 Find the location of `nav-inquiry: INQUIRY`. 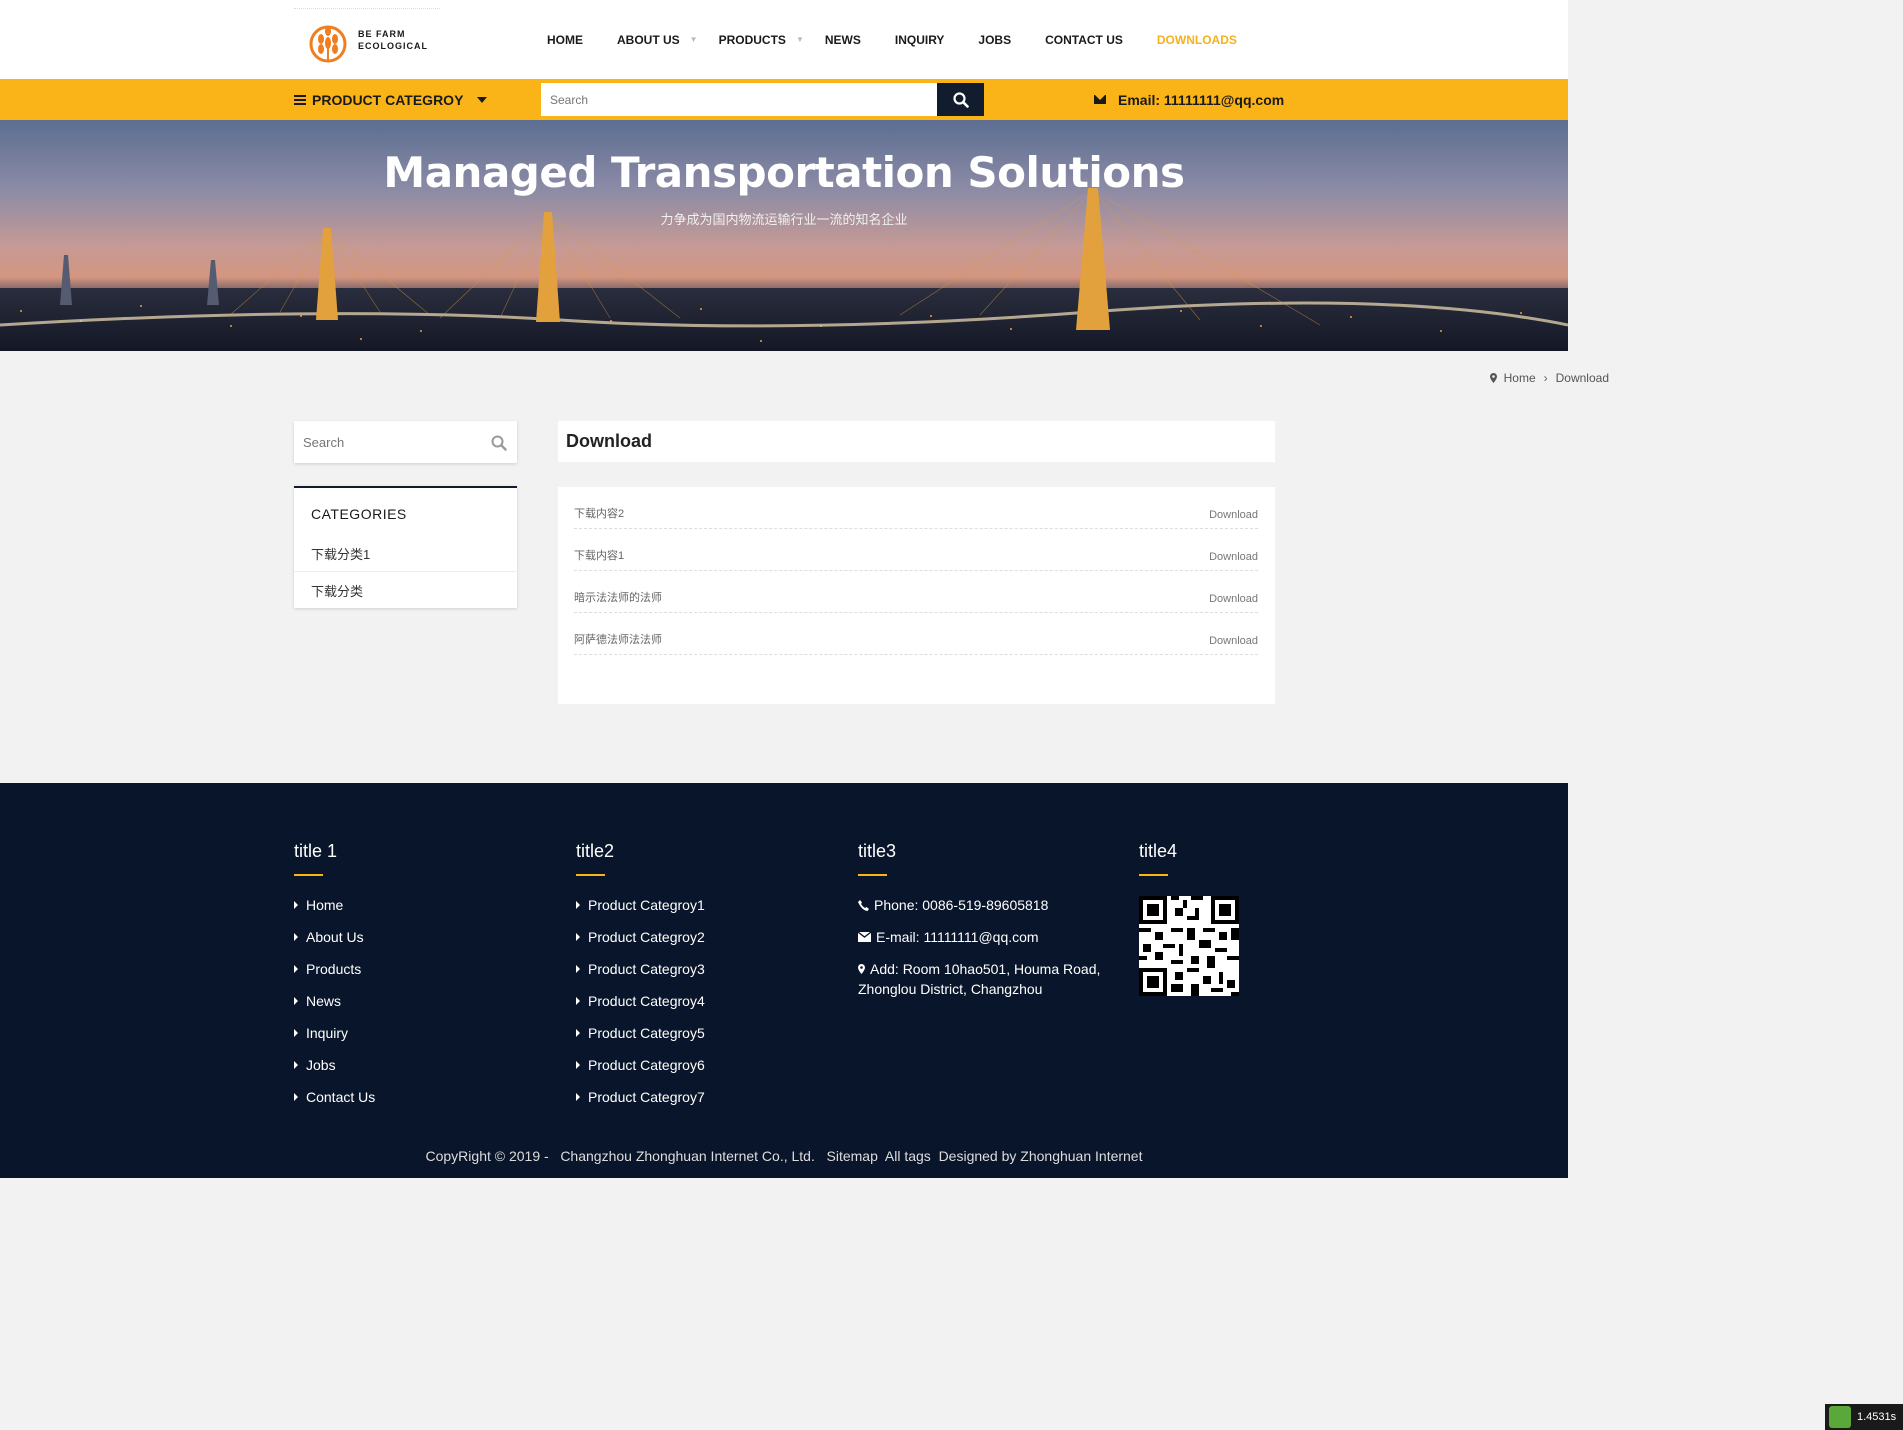

nav-inquiry: INQUIRY is located at coordinates (920, 40).